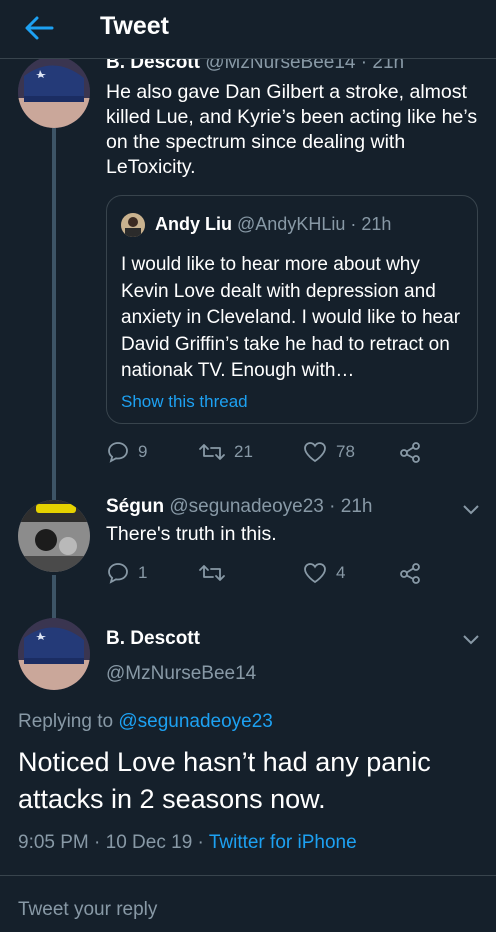  Describe the element at coordinates (248, 904) in the screenshot. I see `reply-input: Tweet your reply` at that location.